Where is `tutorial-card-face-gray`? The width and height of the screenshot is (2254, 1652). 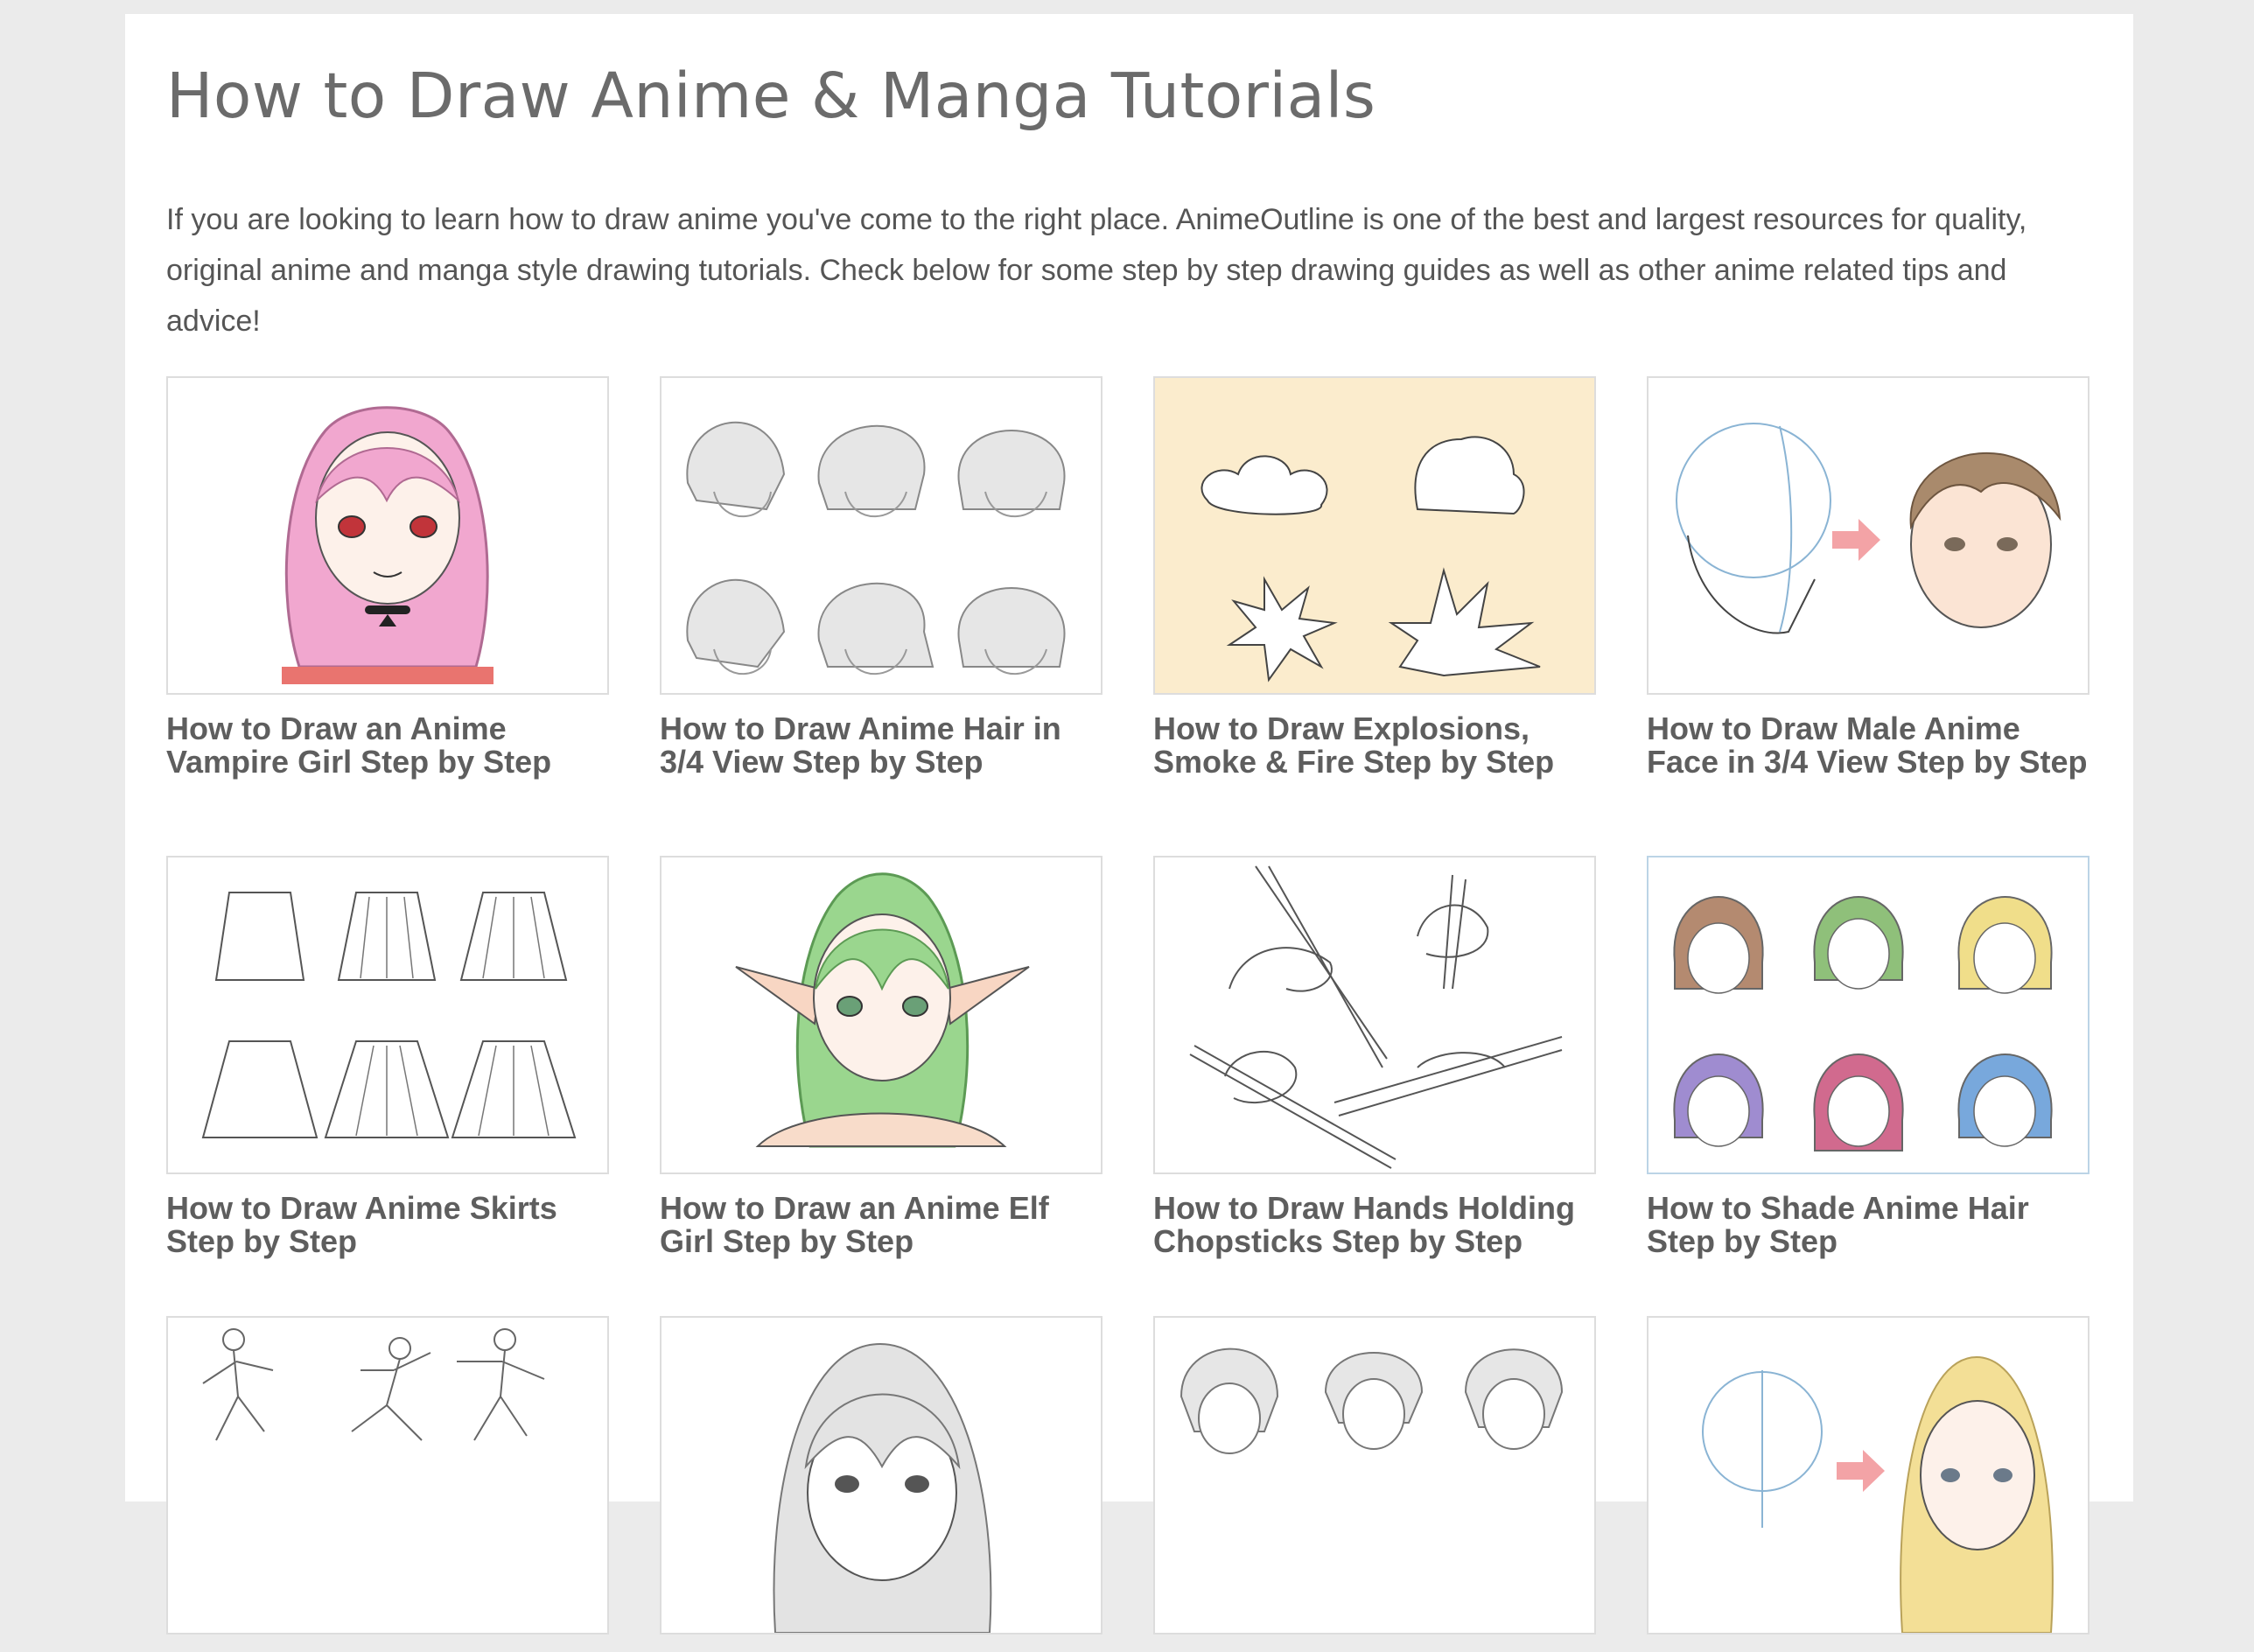
tutorial-card-face-gray is located at coordinates (881, 1484).